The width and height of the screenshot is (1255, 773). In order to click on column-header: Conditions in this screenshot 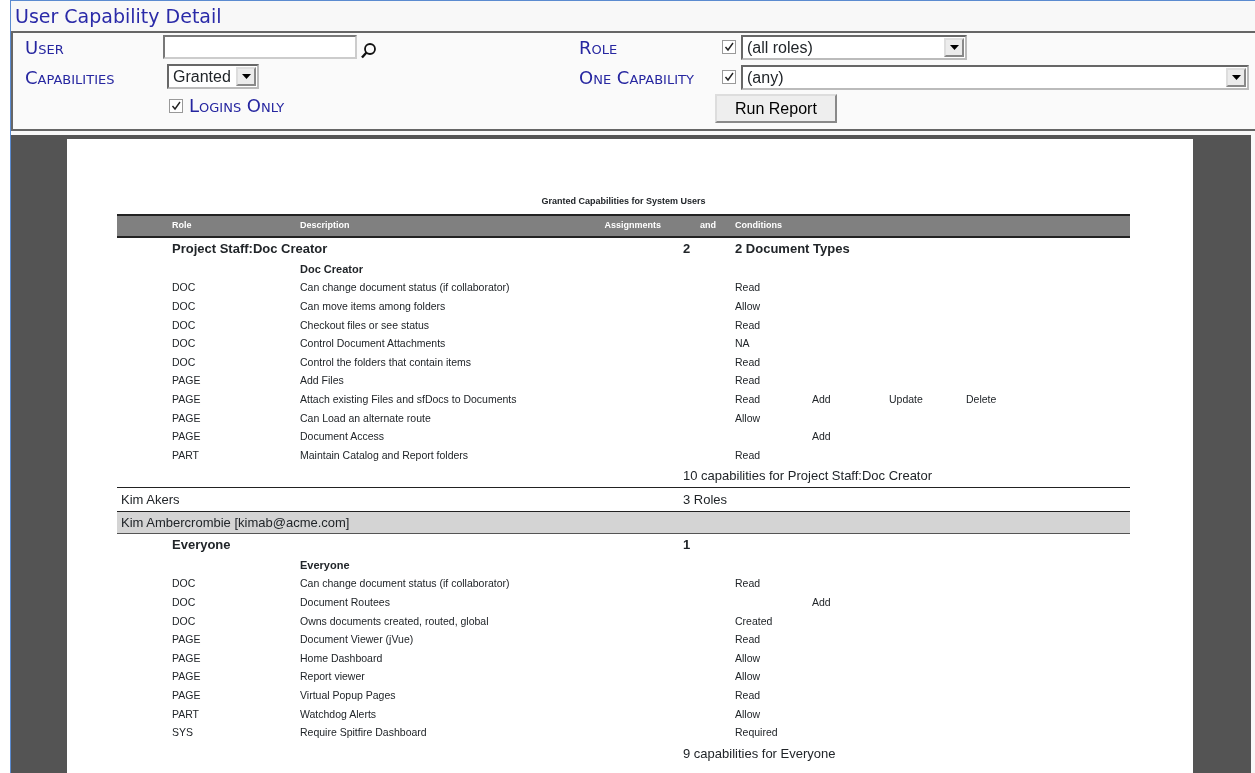, I will do `click(759, 226)`.